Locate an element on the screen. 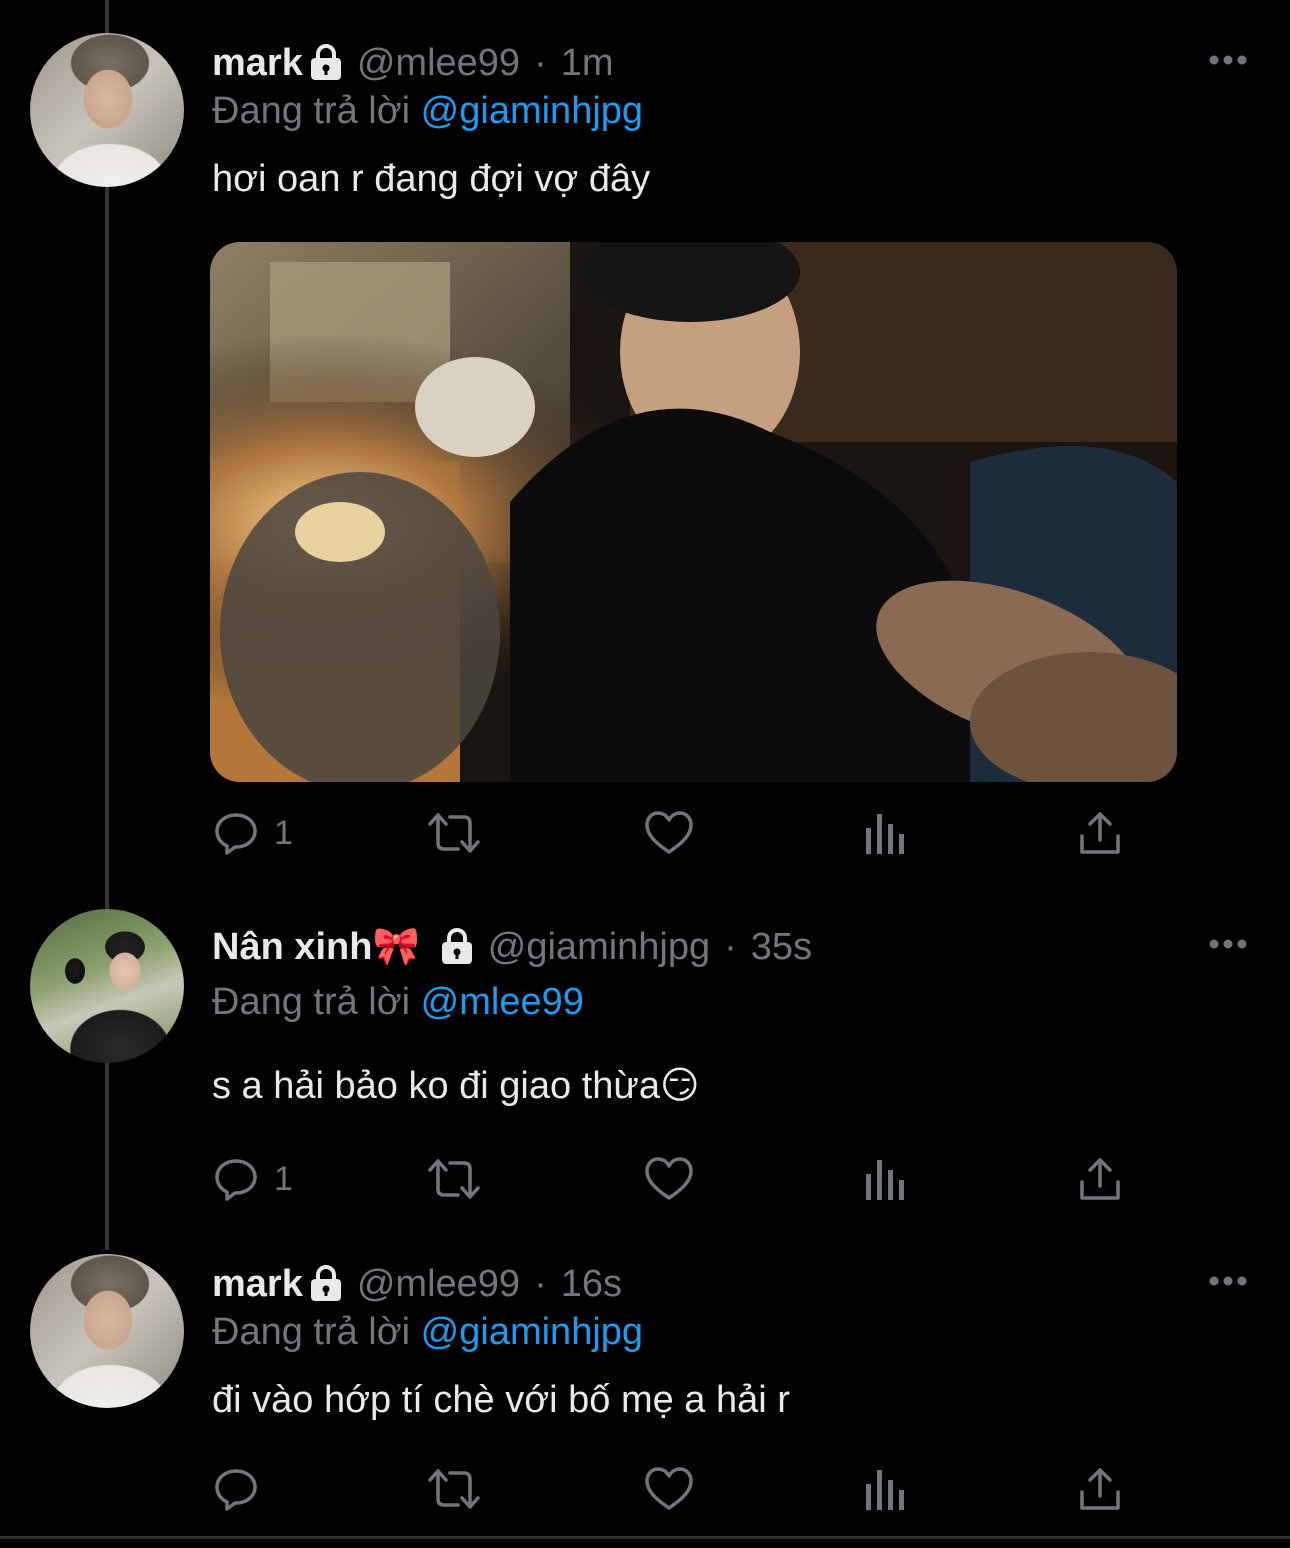  tweet-header: mark @mlee99 · 16s is located at coordinates (417, 1284).